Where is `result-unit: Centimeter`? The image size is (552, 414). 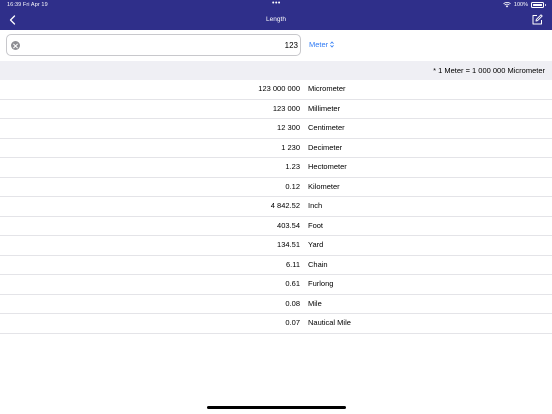
result-unit: Centimeter is located at coordinates (326, 127).